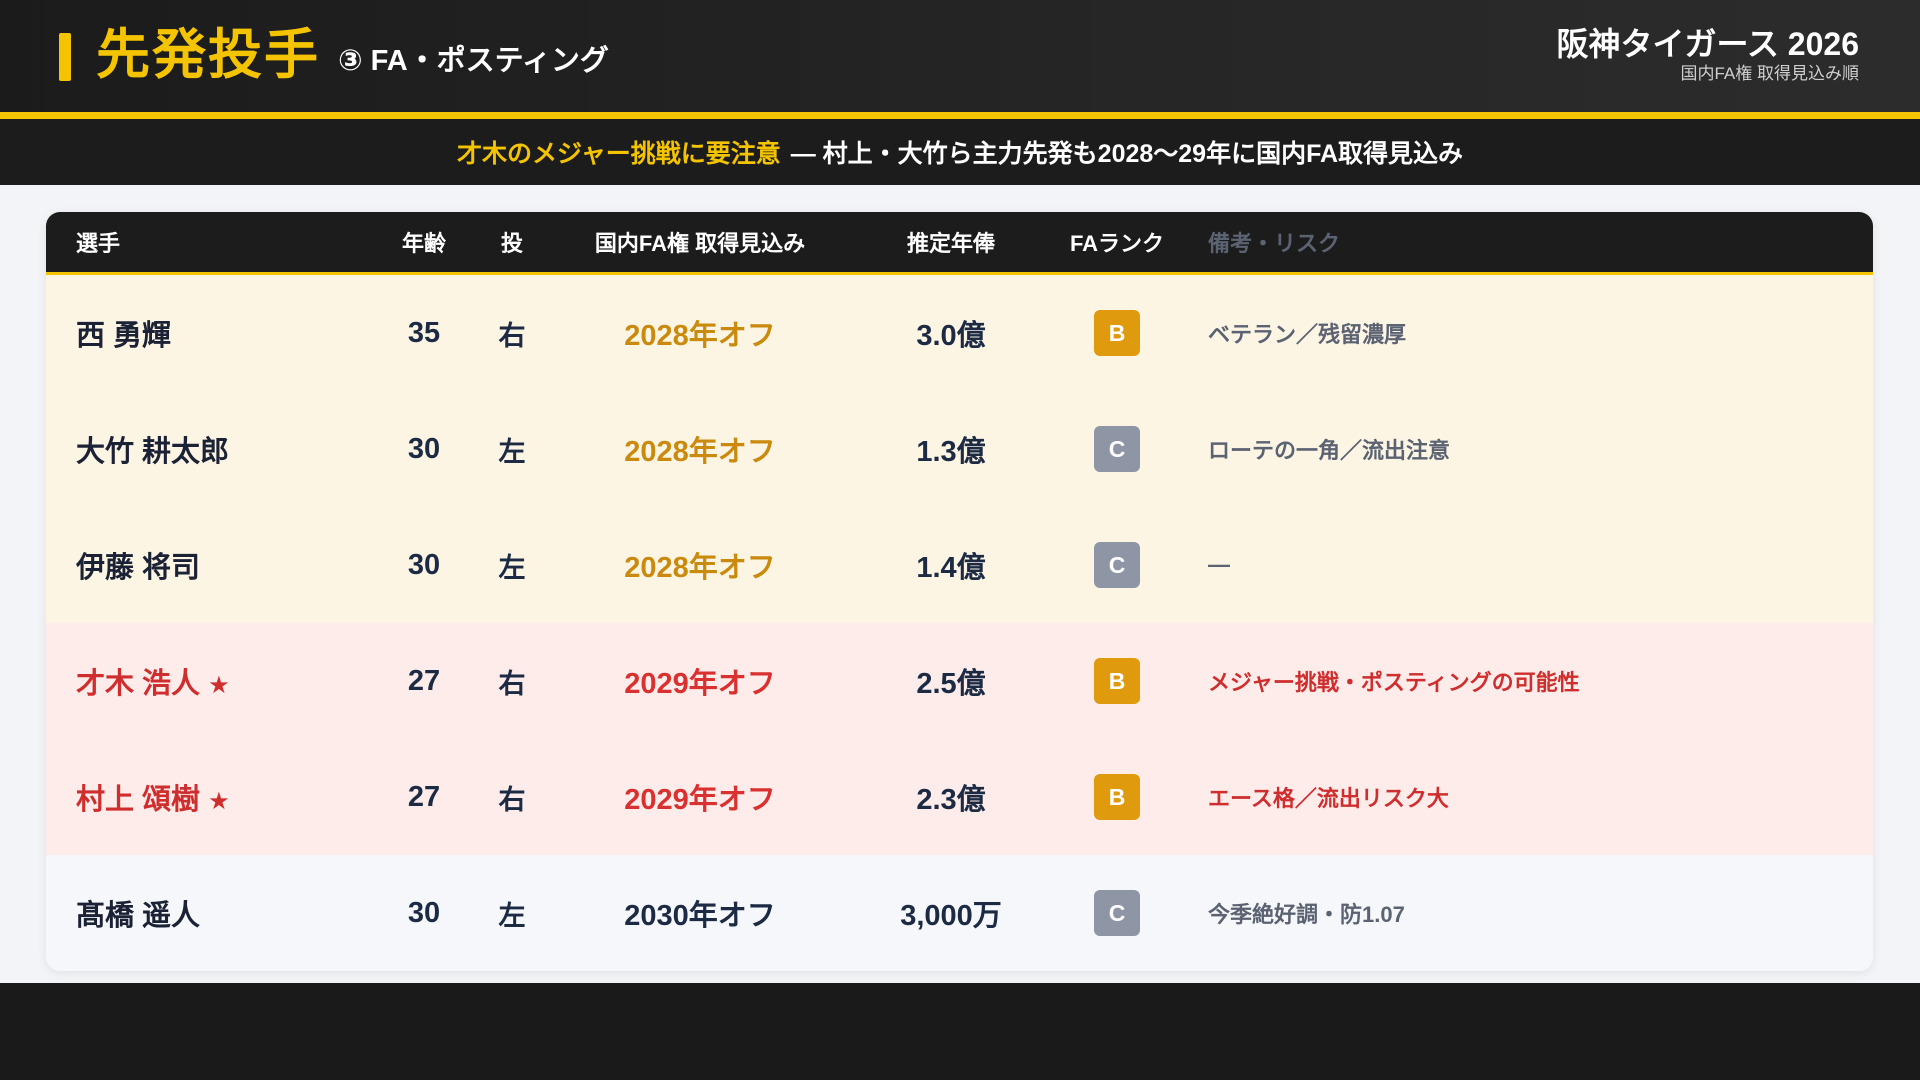 This screenshot has height=1080, width=1920. I want to click on table-row: 才木 浩人 ★ 27 右 2029年オフ 2.5億 B メジャー挑戦・ポスティングの可能性, so click(959, 681).